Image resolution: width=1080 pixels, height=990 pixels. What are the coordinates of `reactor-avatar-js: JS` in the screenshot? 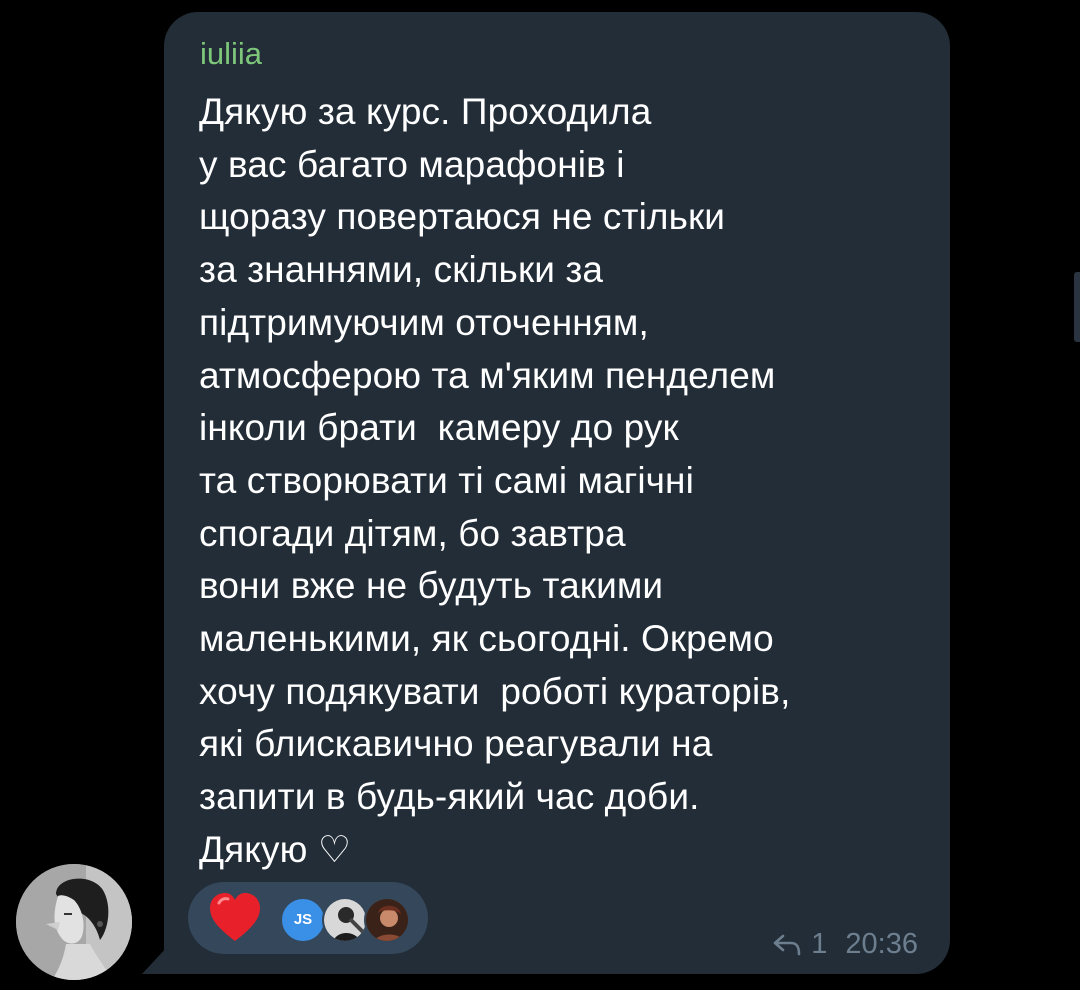 It's located at (303, 920).